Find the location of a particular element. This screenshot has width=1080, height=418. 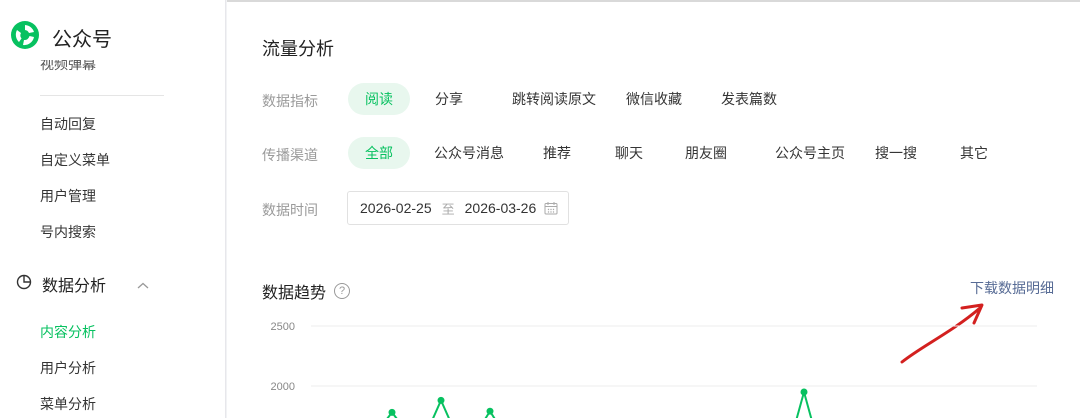

channel-option-recommend: 推荐 is located at coordinates (557, 153).